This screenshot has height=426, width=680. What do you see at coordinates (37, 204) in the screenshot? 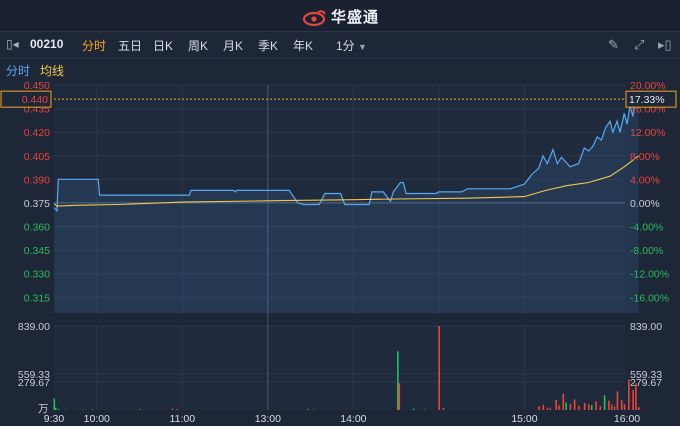
I see `price-tick-label: 0.375` at bounding box center [37, 204].